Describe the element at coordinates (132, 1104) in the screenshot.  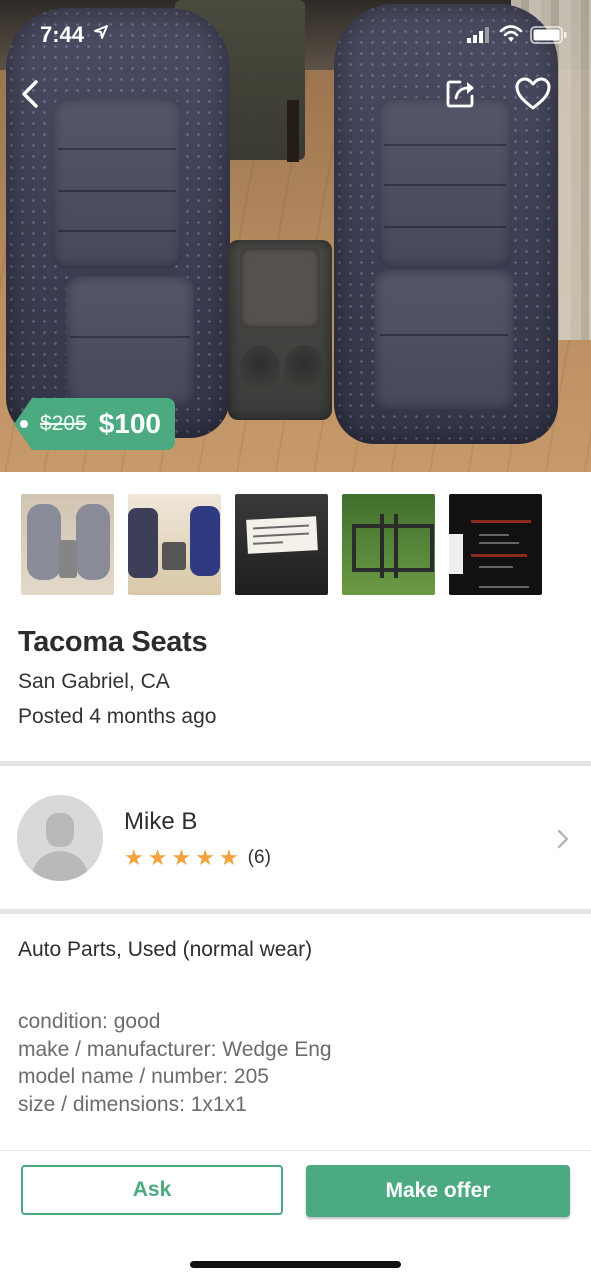
I see `detail-size: size / dimensions: 1x1x1` at that location.